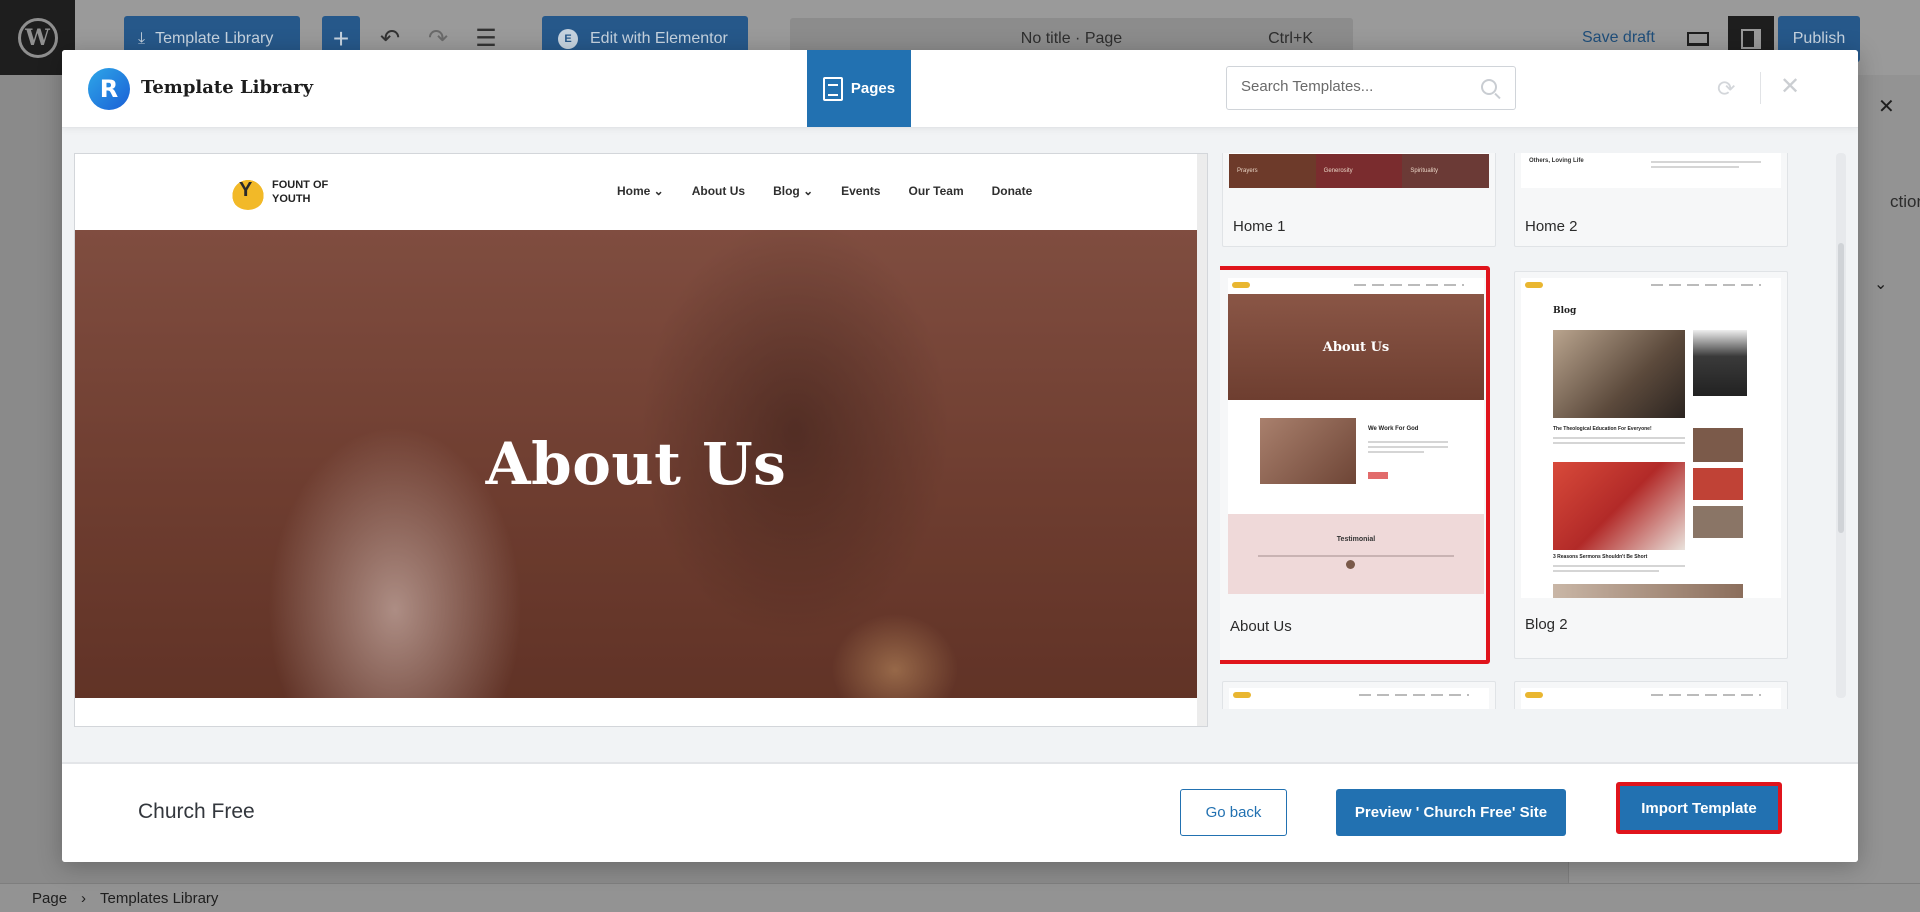 The height and width of the screenshot is (912, 1920). What do you see at coordinates (936, 191) in the screenshot?
I see `preview-menu-team: Our Team` at bounding box center [936, 191].